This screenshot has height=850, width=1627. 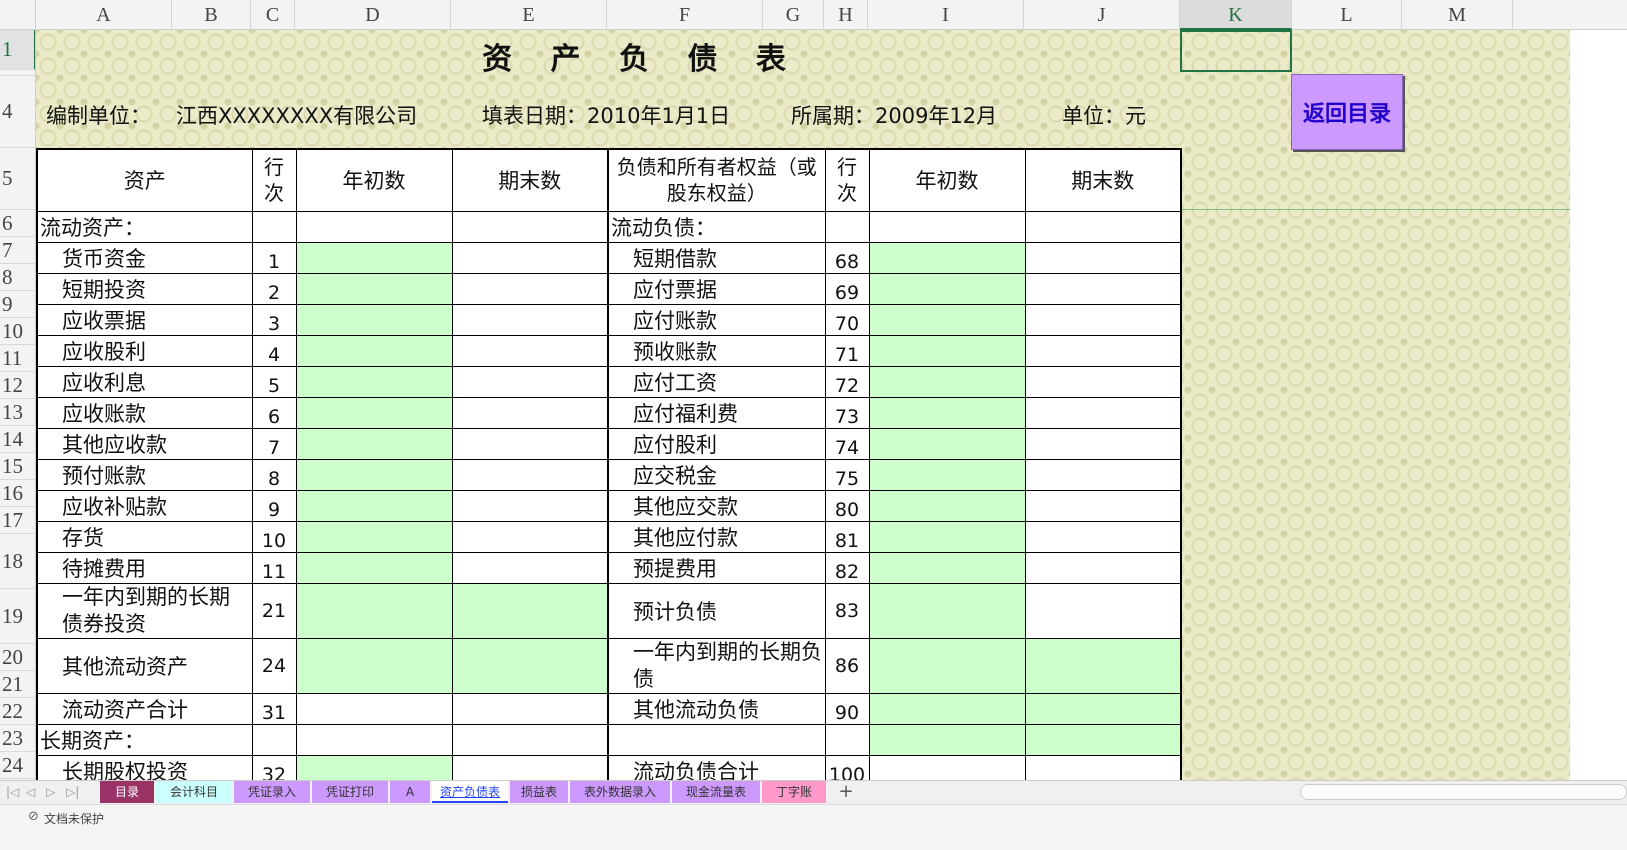 What do you see at coordinates (274, 412) in the screenshot?
I see `asset-line-number: 6` at bounding box center [274, 412].